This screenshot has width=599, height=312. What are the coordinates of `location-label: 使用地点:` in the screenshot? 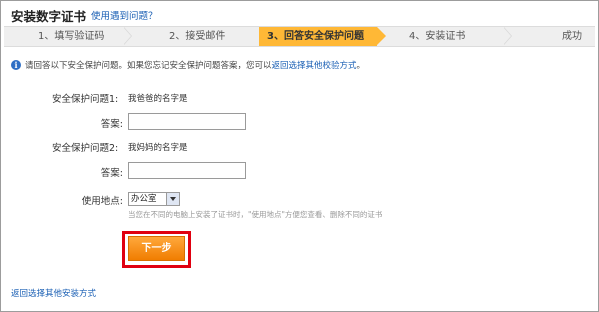 It's located at (102, 201).